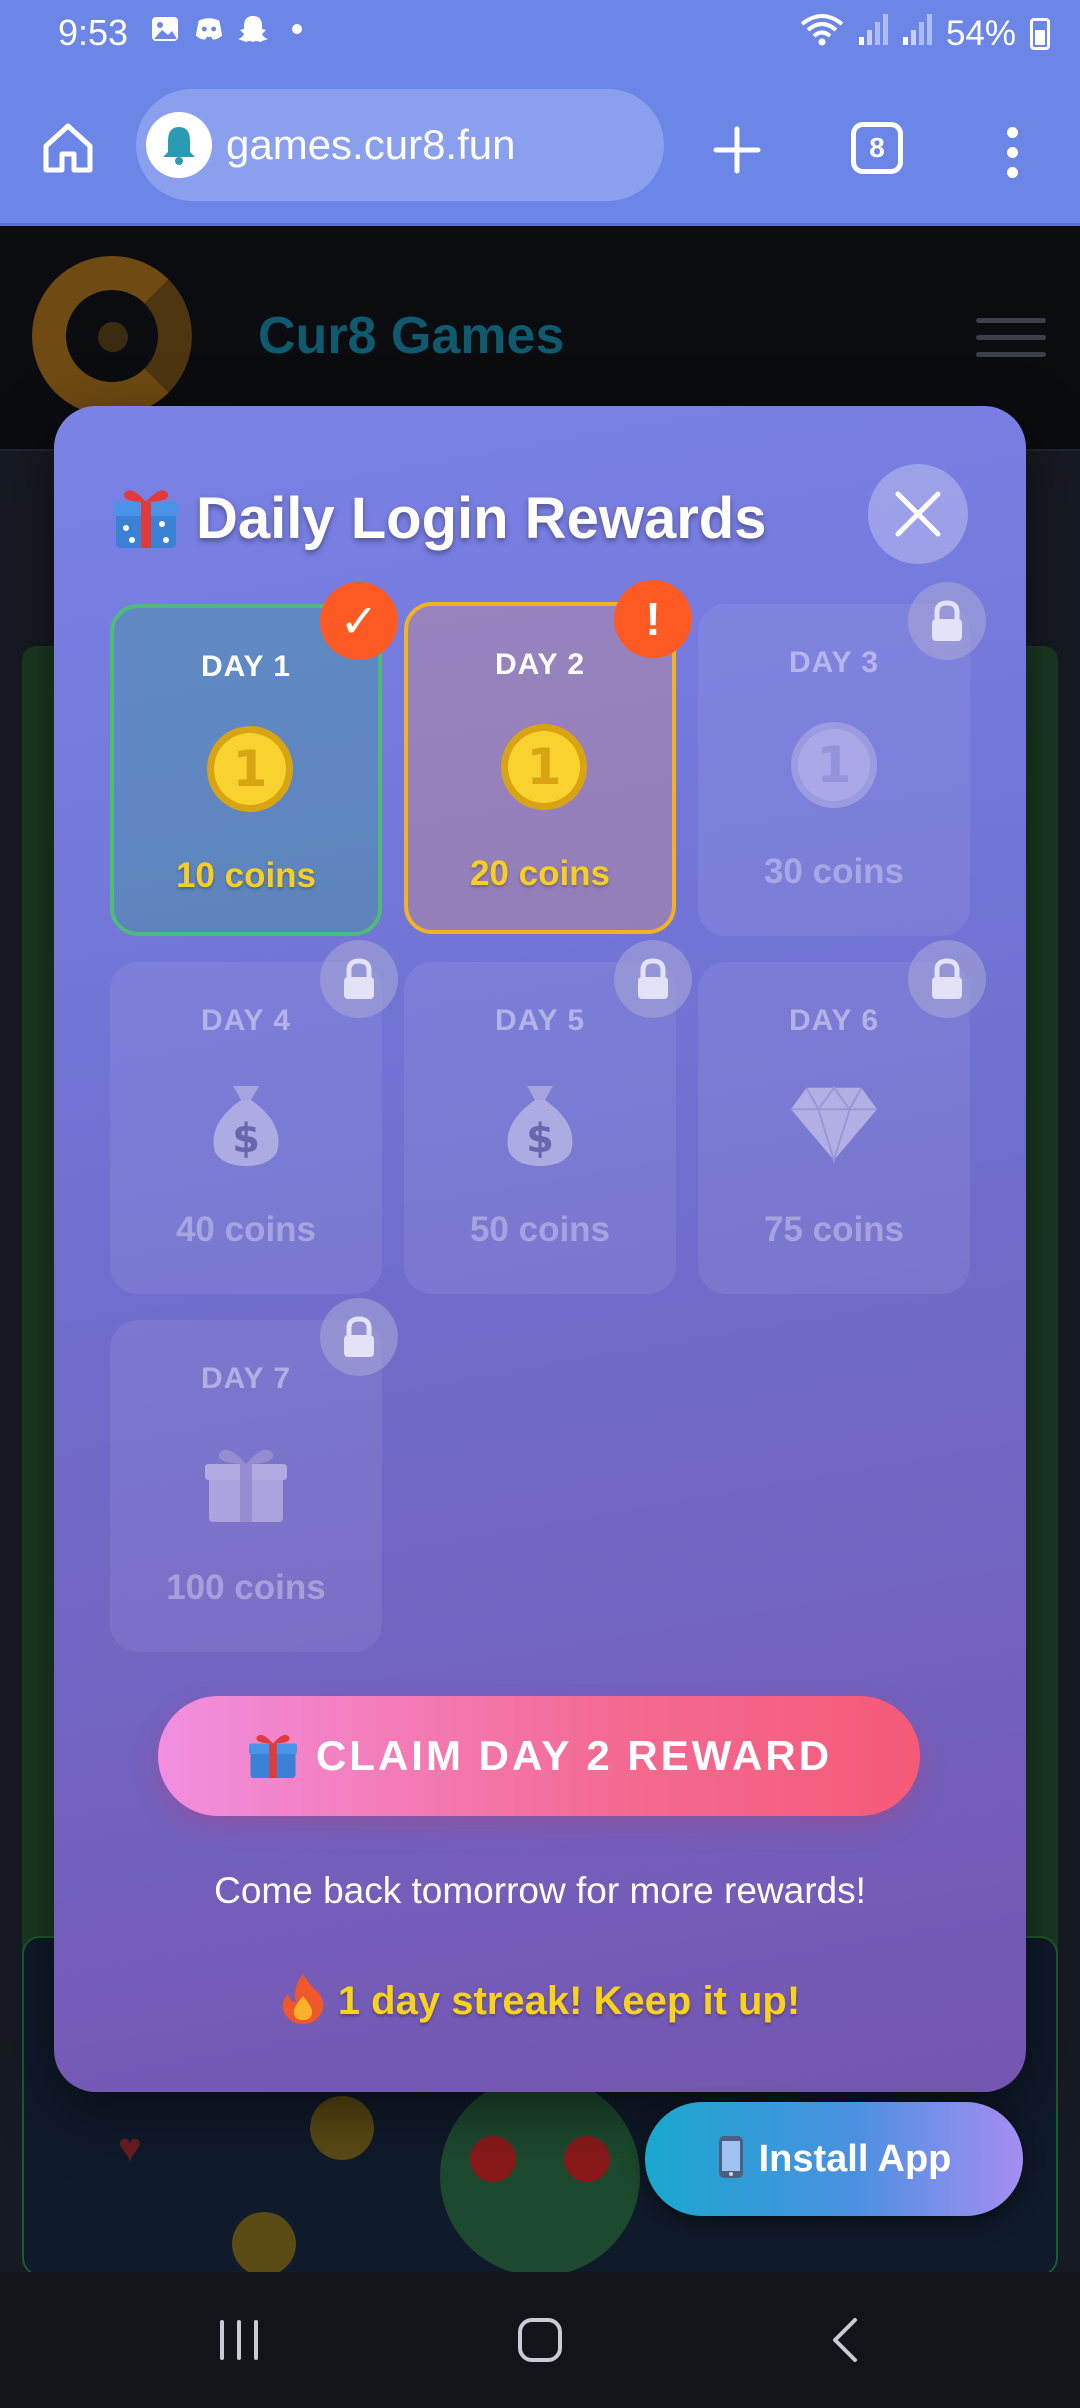 The height and width of the screenshot is (2408, 1080). Describe the element at coordinates (179, 145) in the screenshot. I see `bell-icon` at that location.